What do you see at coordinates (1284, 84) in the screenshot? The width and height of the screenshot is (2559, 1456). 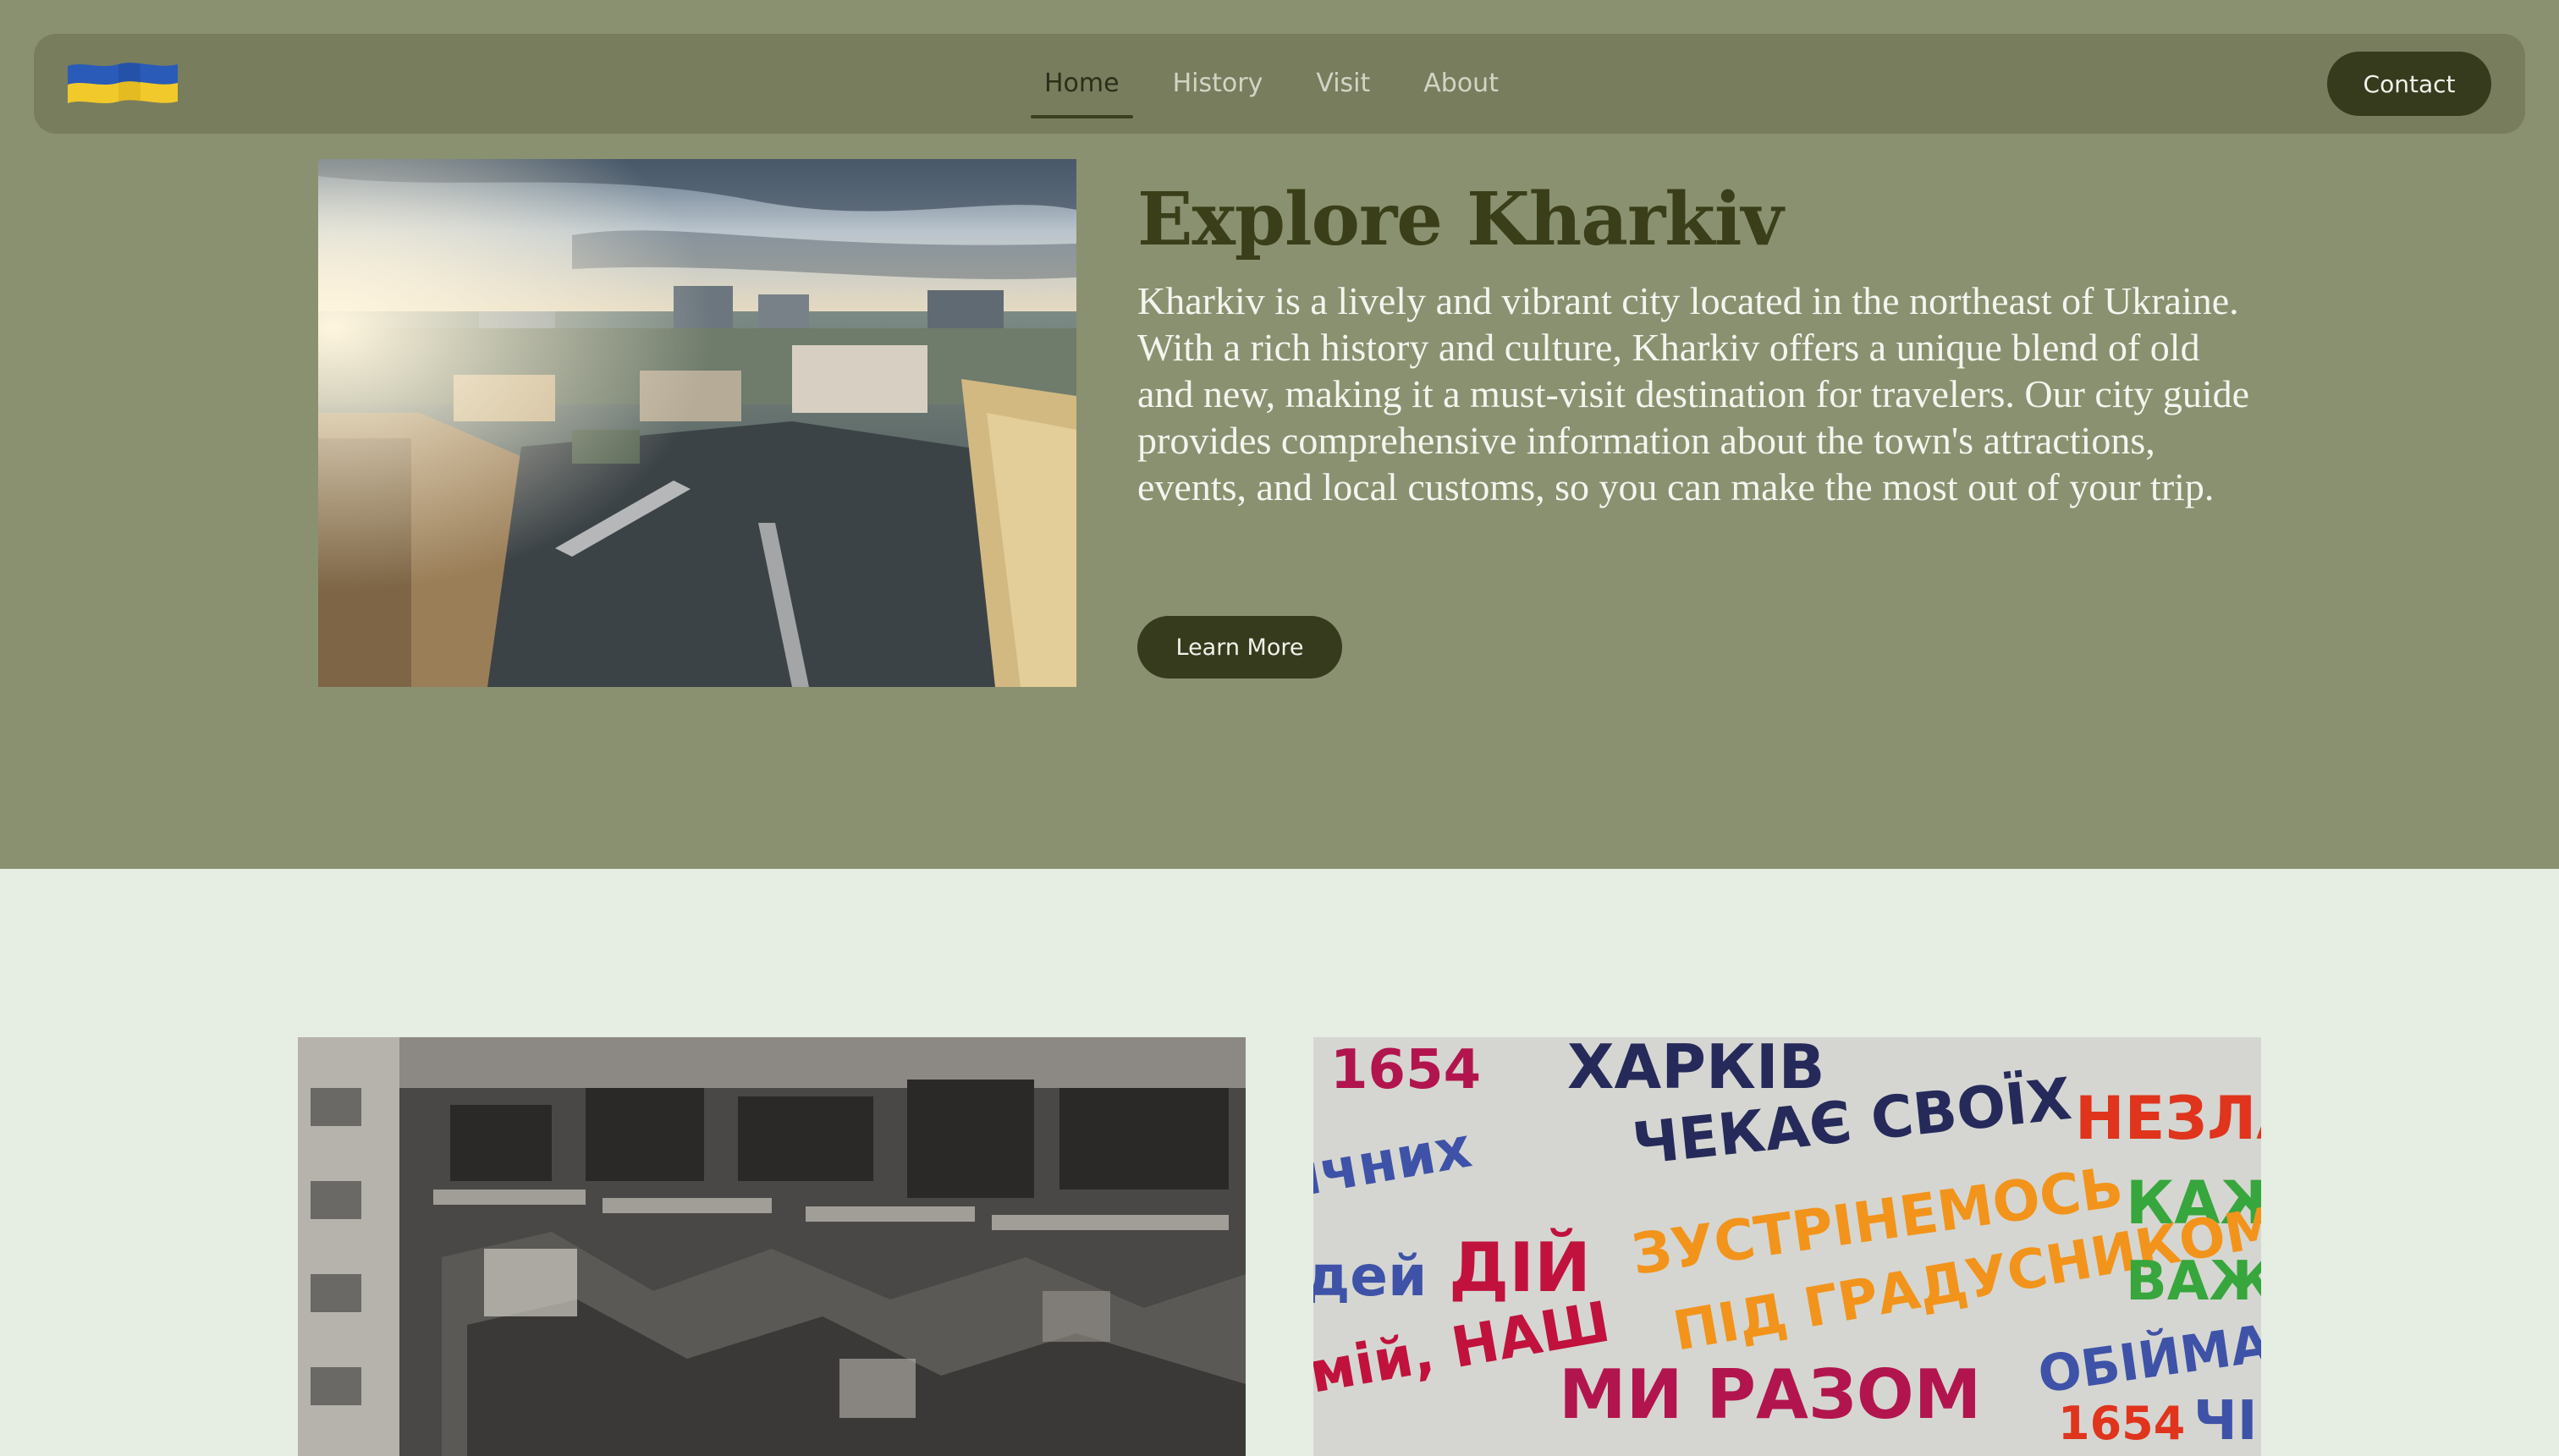 I see `nav-links: Home History Visit About` at bounding box center [1284, 84].